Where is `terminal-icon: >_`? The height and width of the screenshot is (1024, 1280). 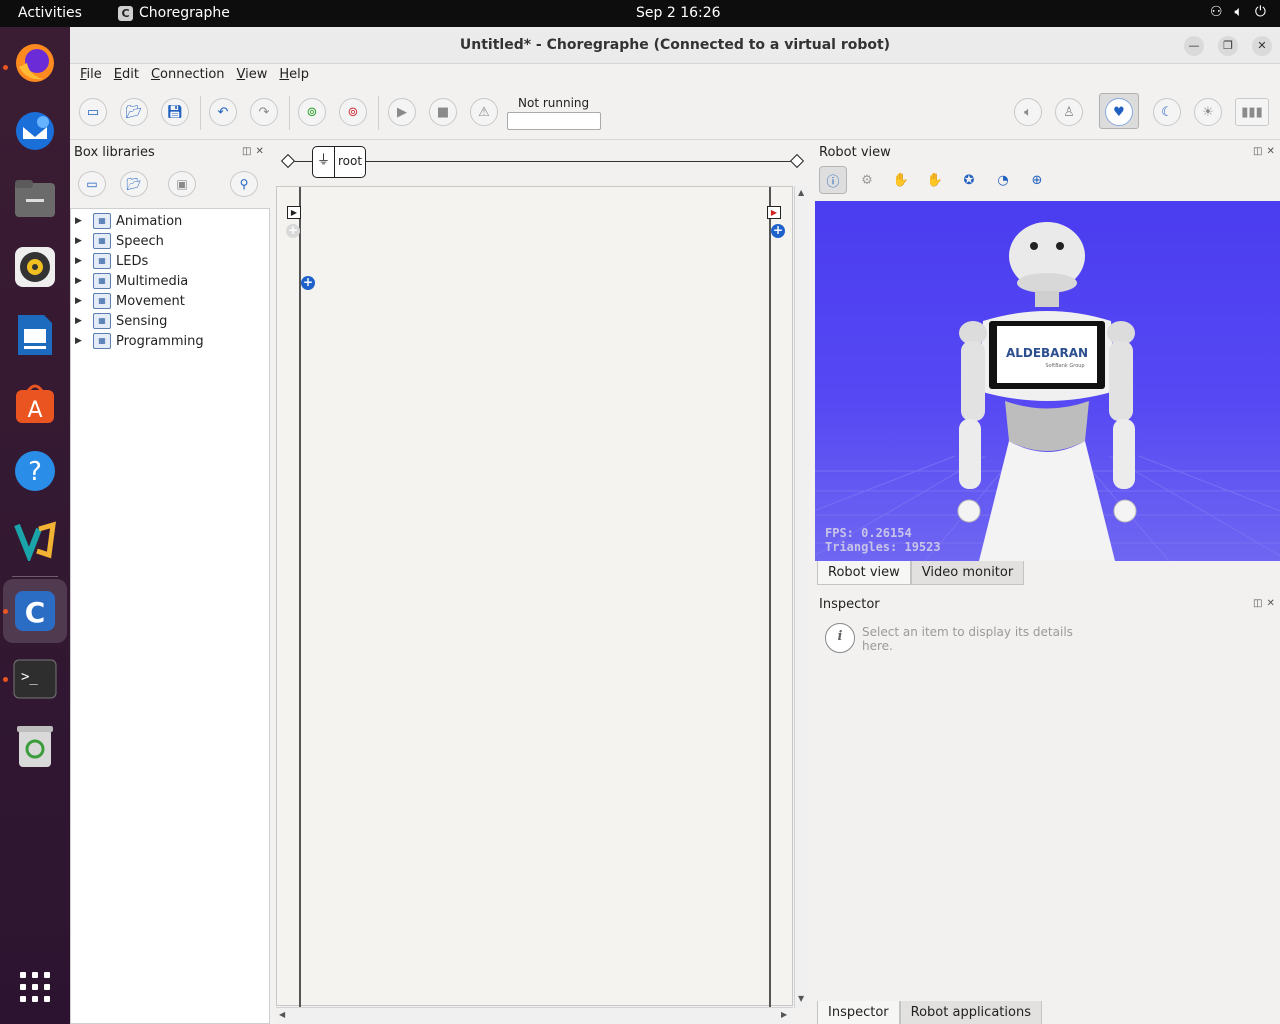
terminal-icon: >_ is located at coordinates (35, 679).